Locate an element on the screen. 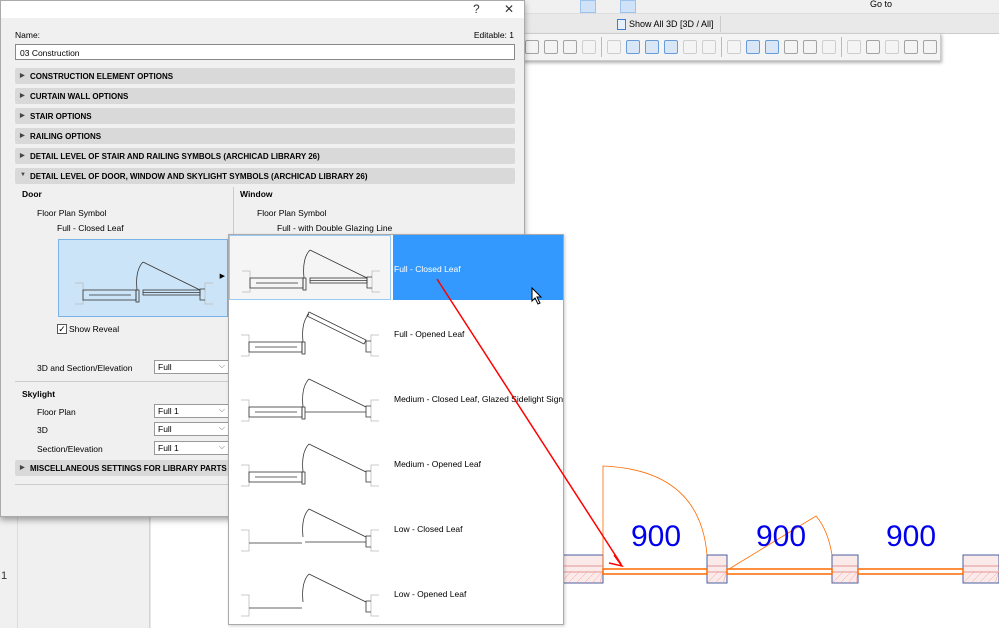 This screenshot has width=999, height=628. name-label: Name: is located at coordinates (28, 35).